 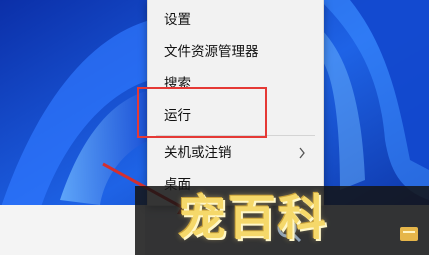 What do you see at coordinates (235, 20) in the screenshot?
I see `menu-item-settings: 设置` at bounding box center [235, 20].